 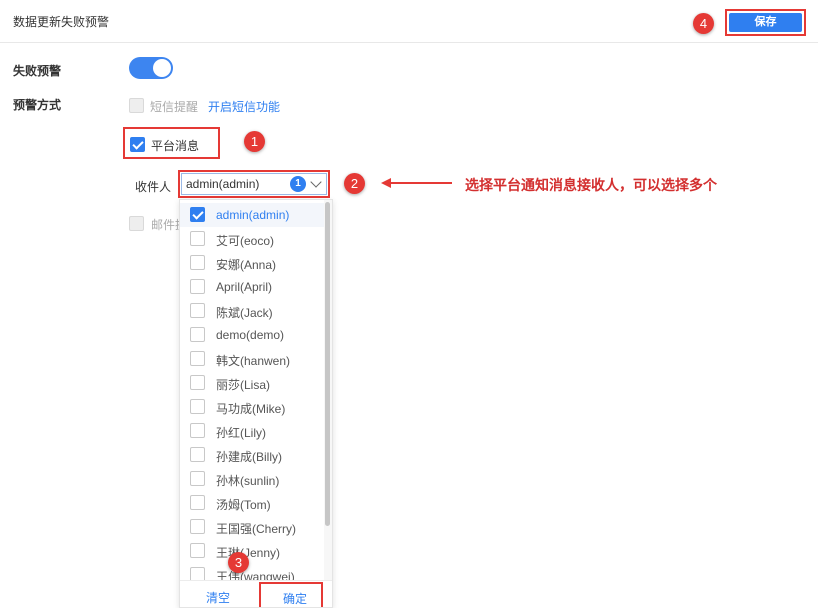 I want to click on option-label: demo(demo), so click(x=250, y=335).